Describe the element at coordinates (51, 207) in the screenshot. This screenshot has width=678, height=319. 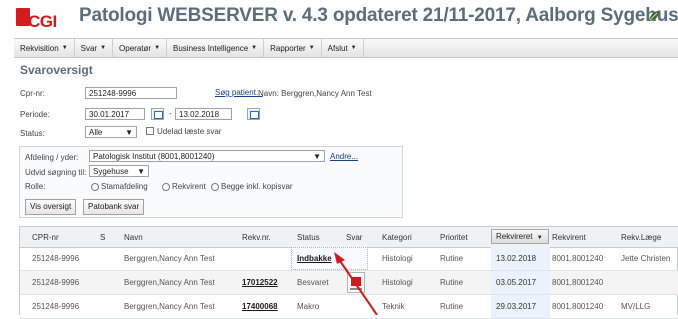
I see `vis-oversigt-button: Vis oversigt` at that location.